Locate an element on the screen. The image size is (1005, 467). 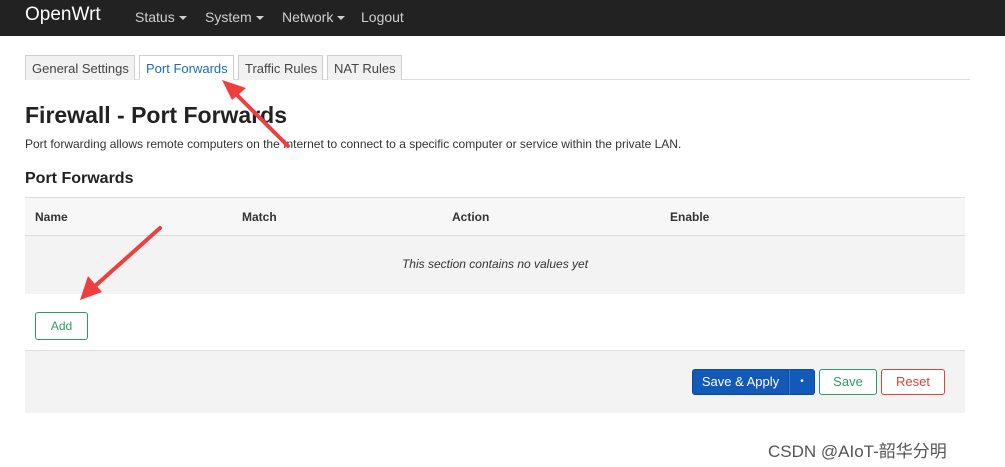
reset-button: Reset is located at coordinates (913, 382).